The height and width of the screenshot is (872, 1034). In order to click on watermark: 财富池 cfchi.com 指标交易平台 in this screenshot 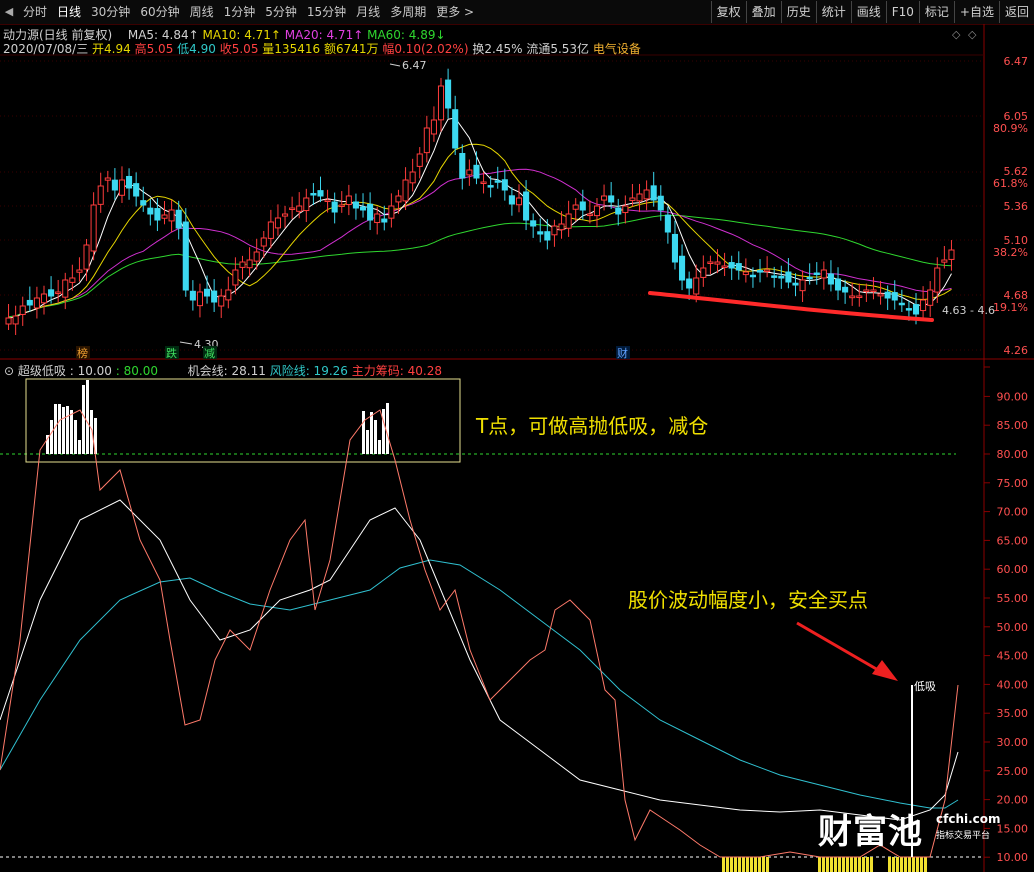, I will do `click(909, 828)`.